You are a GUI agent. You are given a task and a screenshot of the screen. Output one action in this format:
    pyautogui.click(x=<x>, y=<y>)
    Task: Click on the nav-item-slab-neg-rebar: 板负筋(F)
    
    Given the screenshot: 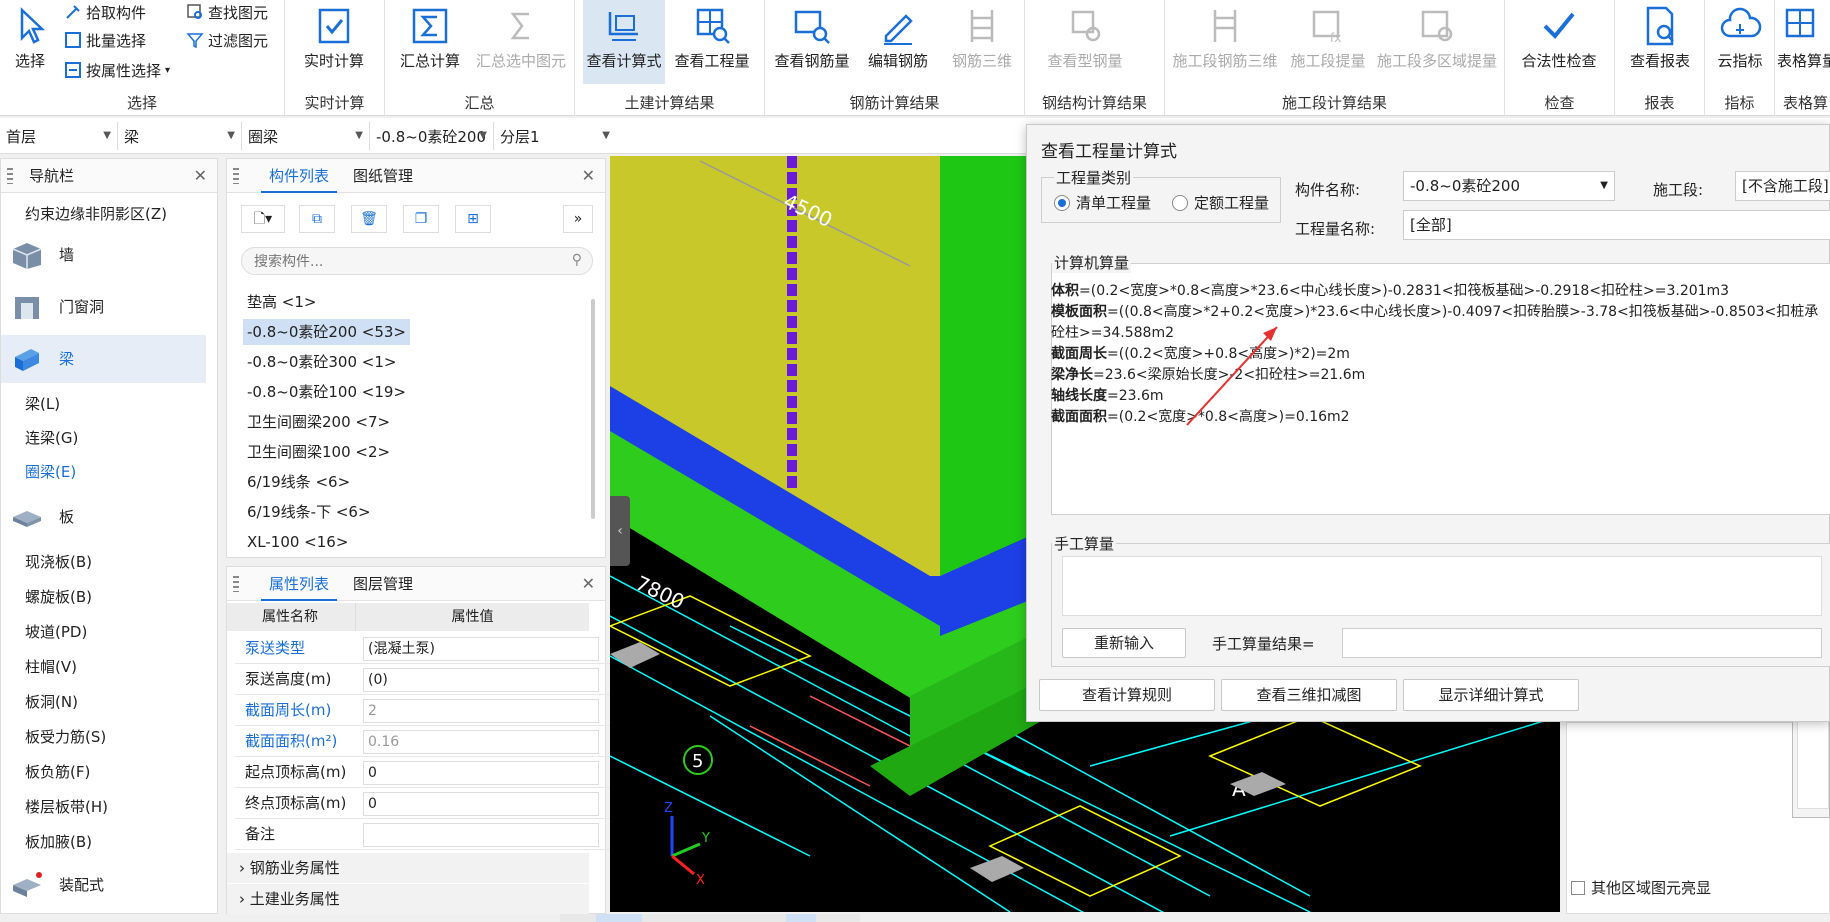 What is the action you would take?
    pyautogui.click(x=103, y=772)
    